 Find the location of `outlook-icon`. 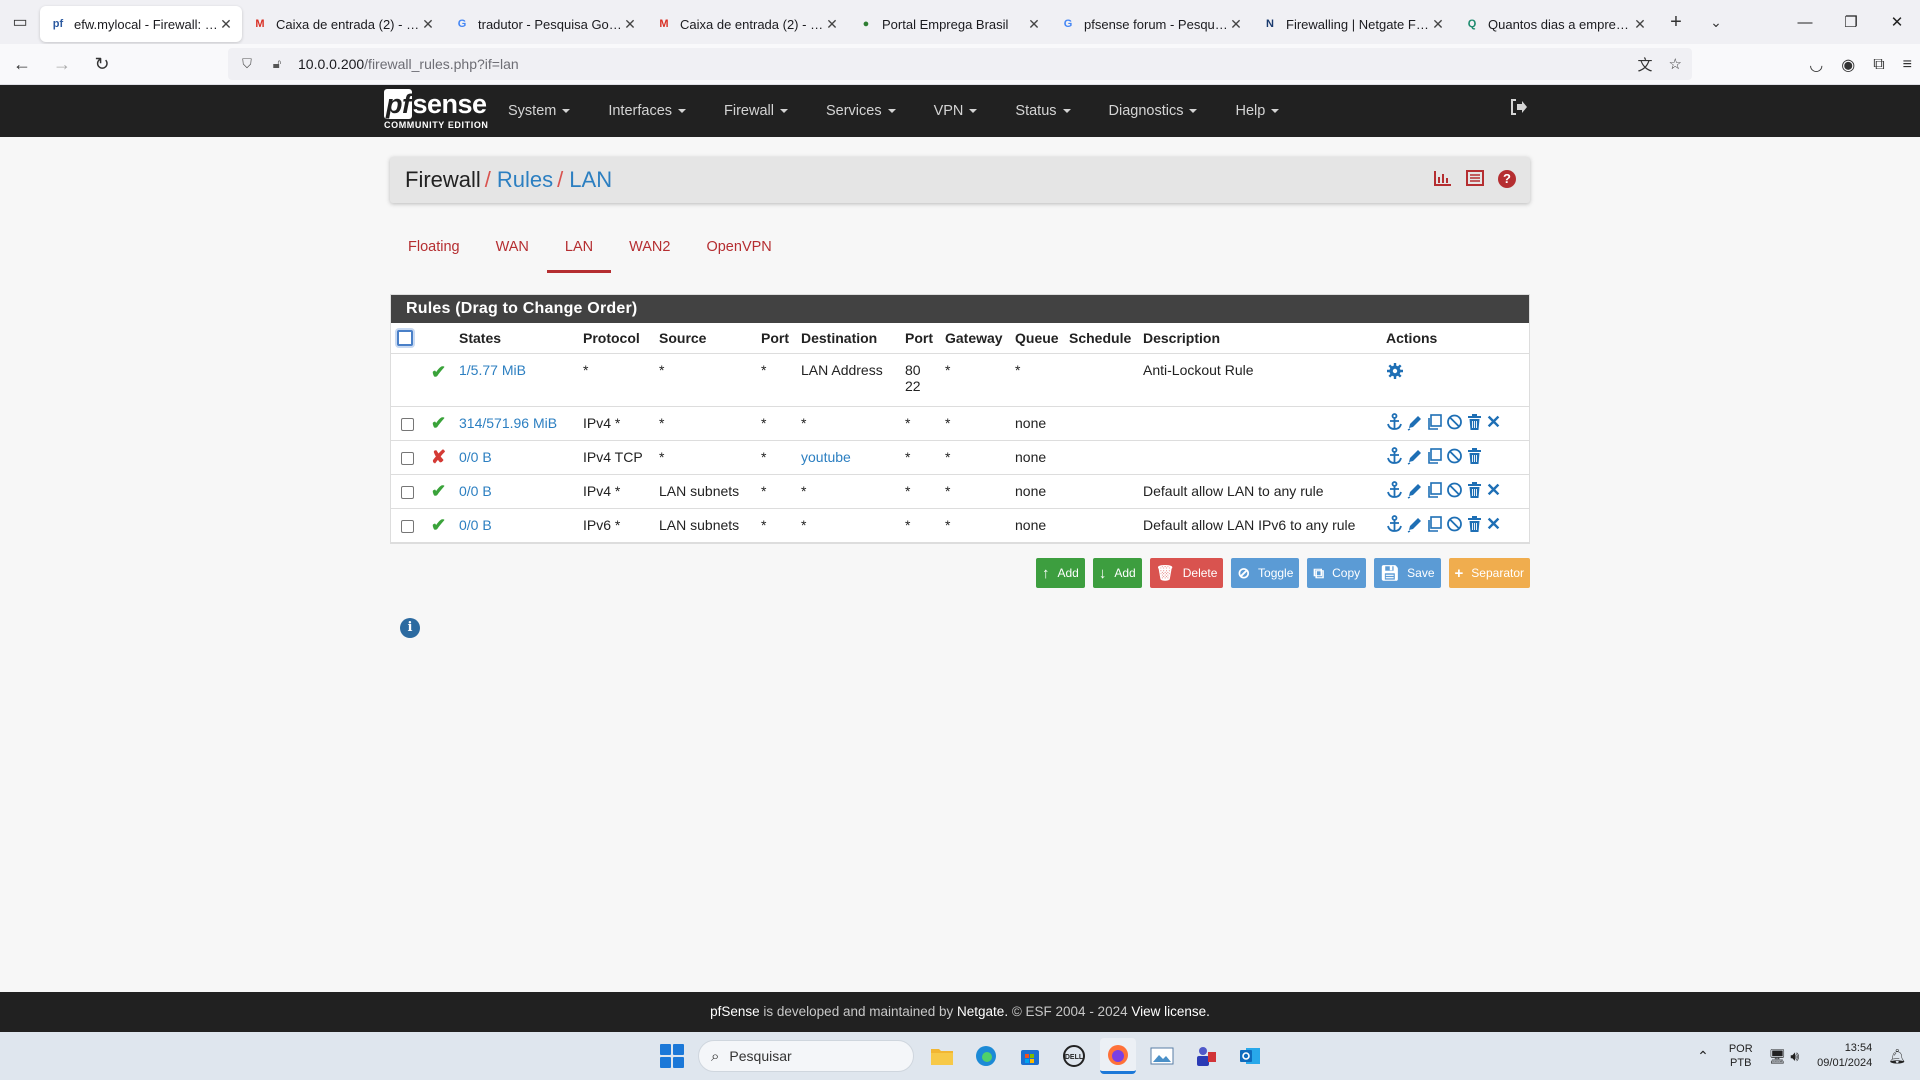

outlook-icon is located at coordinates (1250, 1056).